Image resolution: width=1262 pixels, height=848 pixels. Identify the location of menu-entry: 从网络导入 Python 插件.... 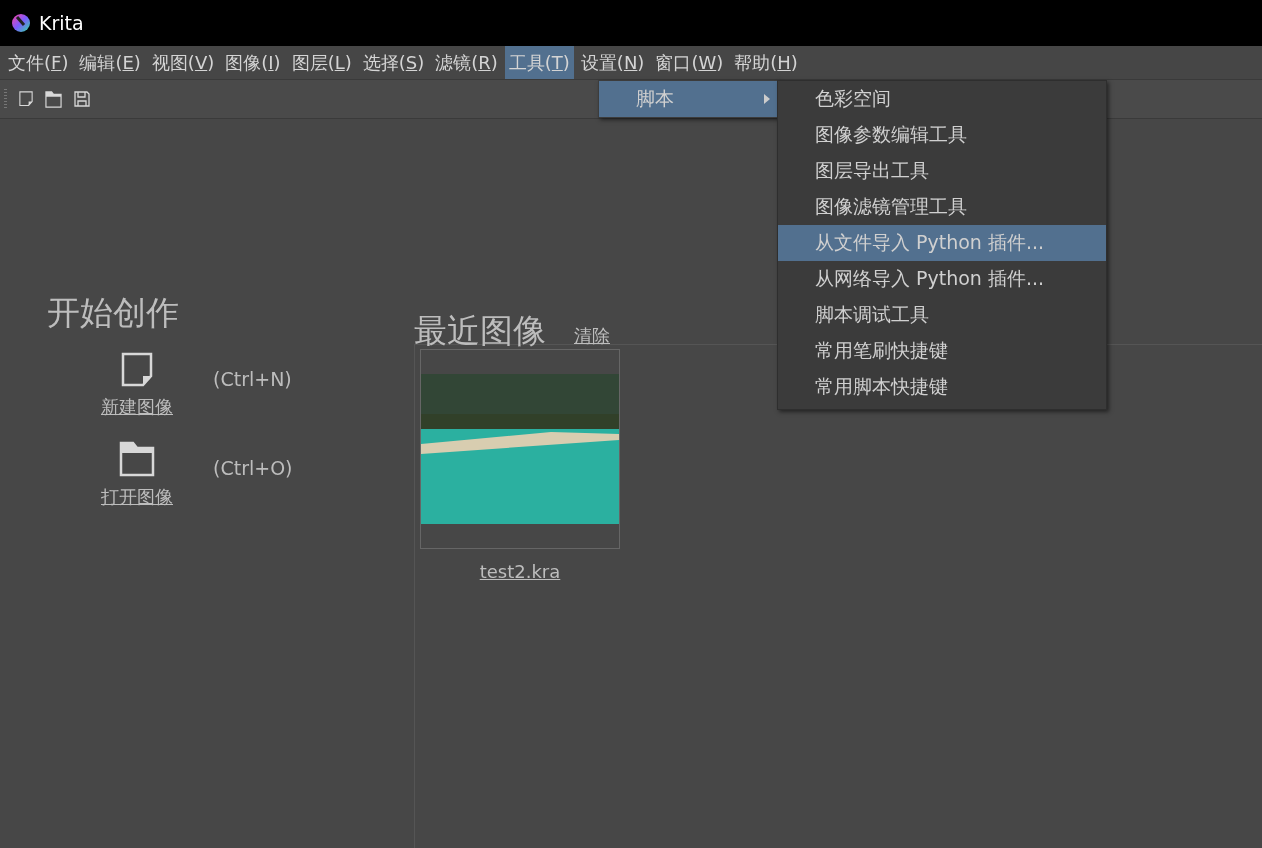
(942, 279).